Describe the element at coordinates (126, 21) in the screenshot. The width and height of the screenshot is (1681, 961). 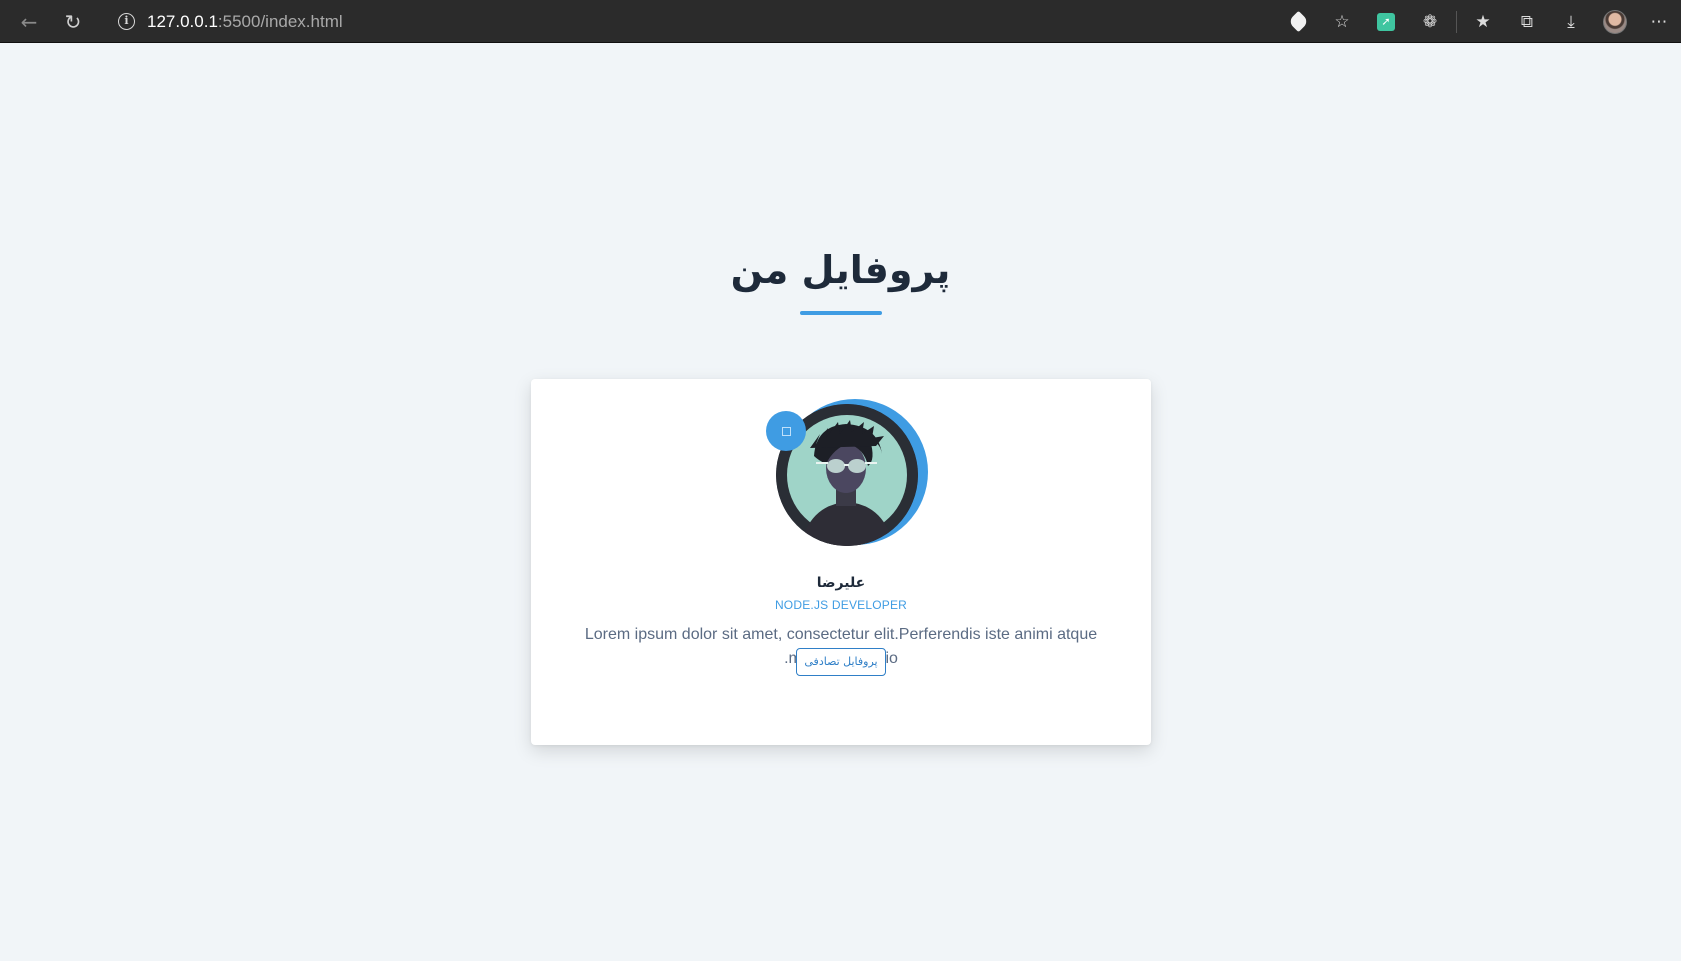
I see `info-icon: i` at that location.